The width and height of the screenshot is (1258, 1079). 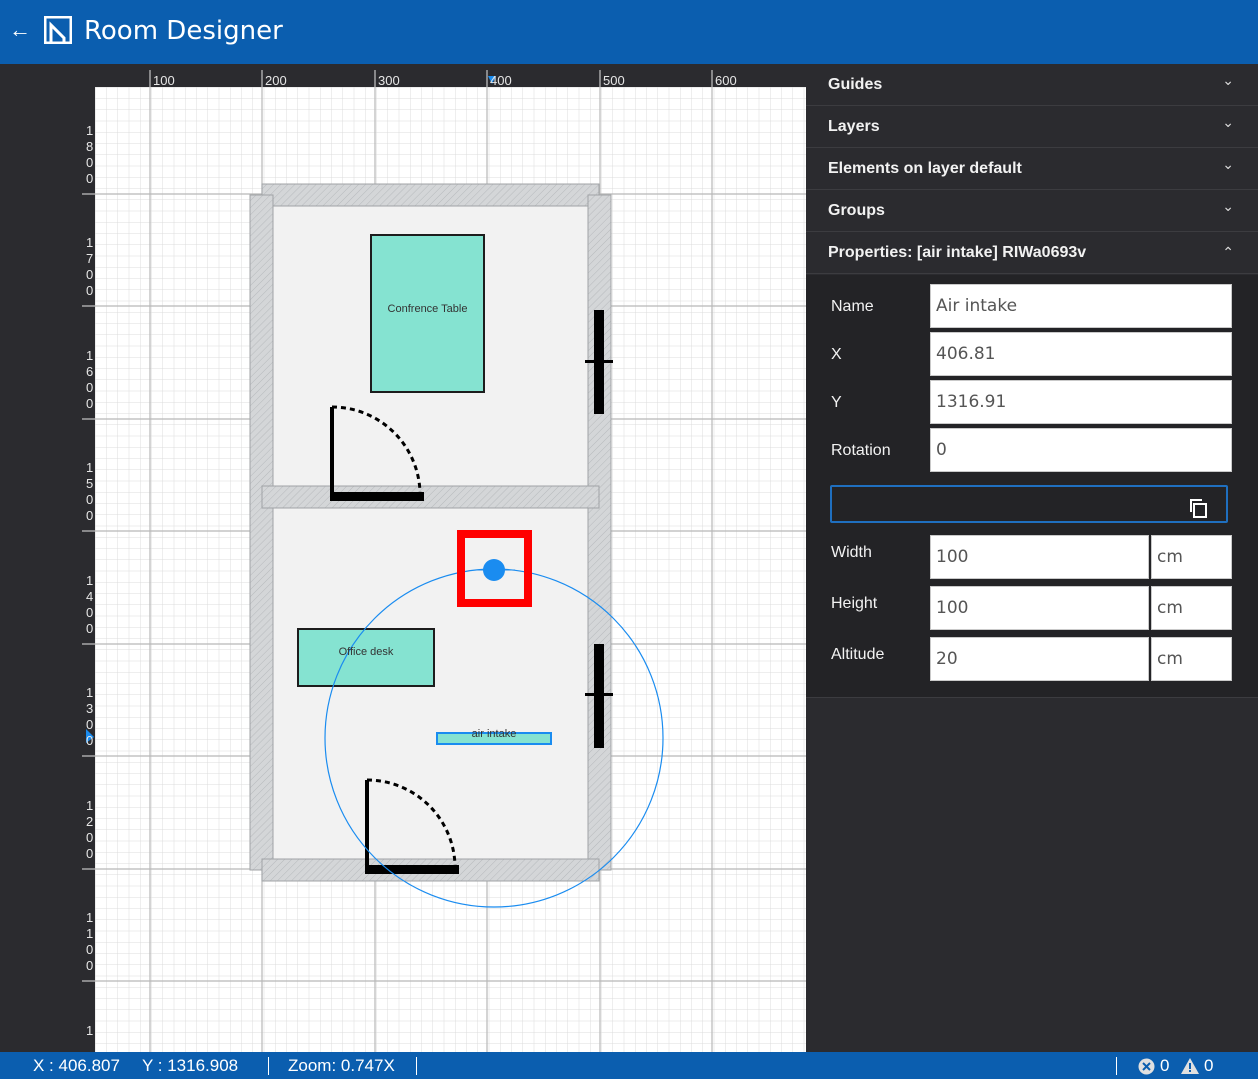 What do you see at coordinates (1039, 557) in the screenshot?
I see `width-field: 100` at bounding box center [1039, 557].